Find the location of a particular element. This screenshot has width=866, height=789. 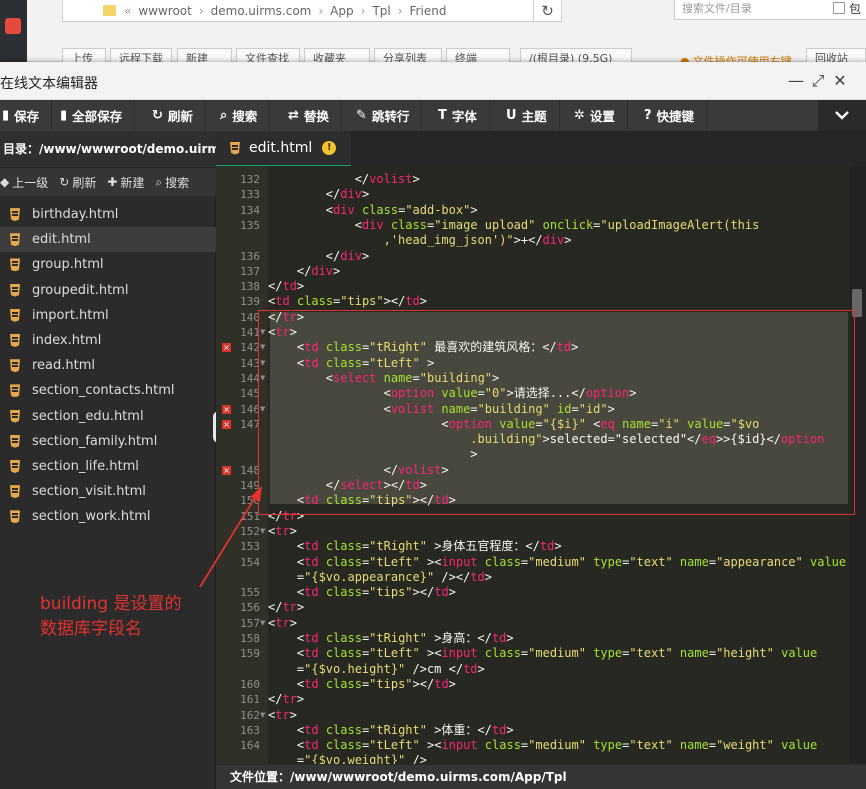

line-number: 153 is located at coordinates (250, 547).